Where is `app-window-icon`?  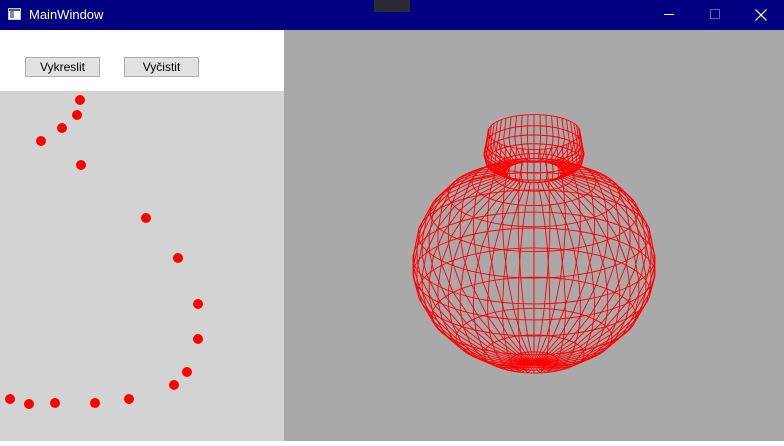
app-window-icon is located at coordinates (14, 14).